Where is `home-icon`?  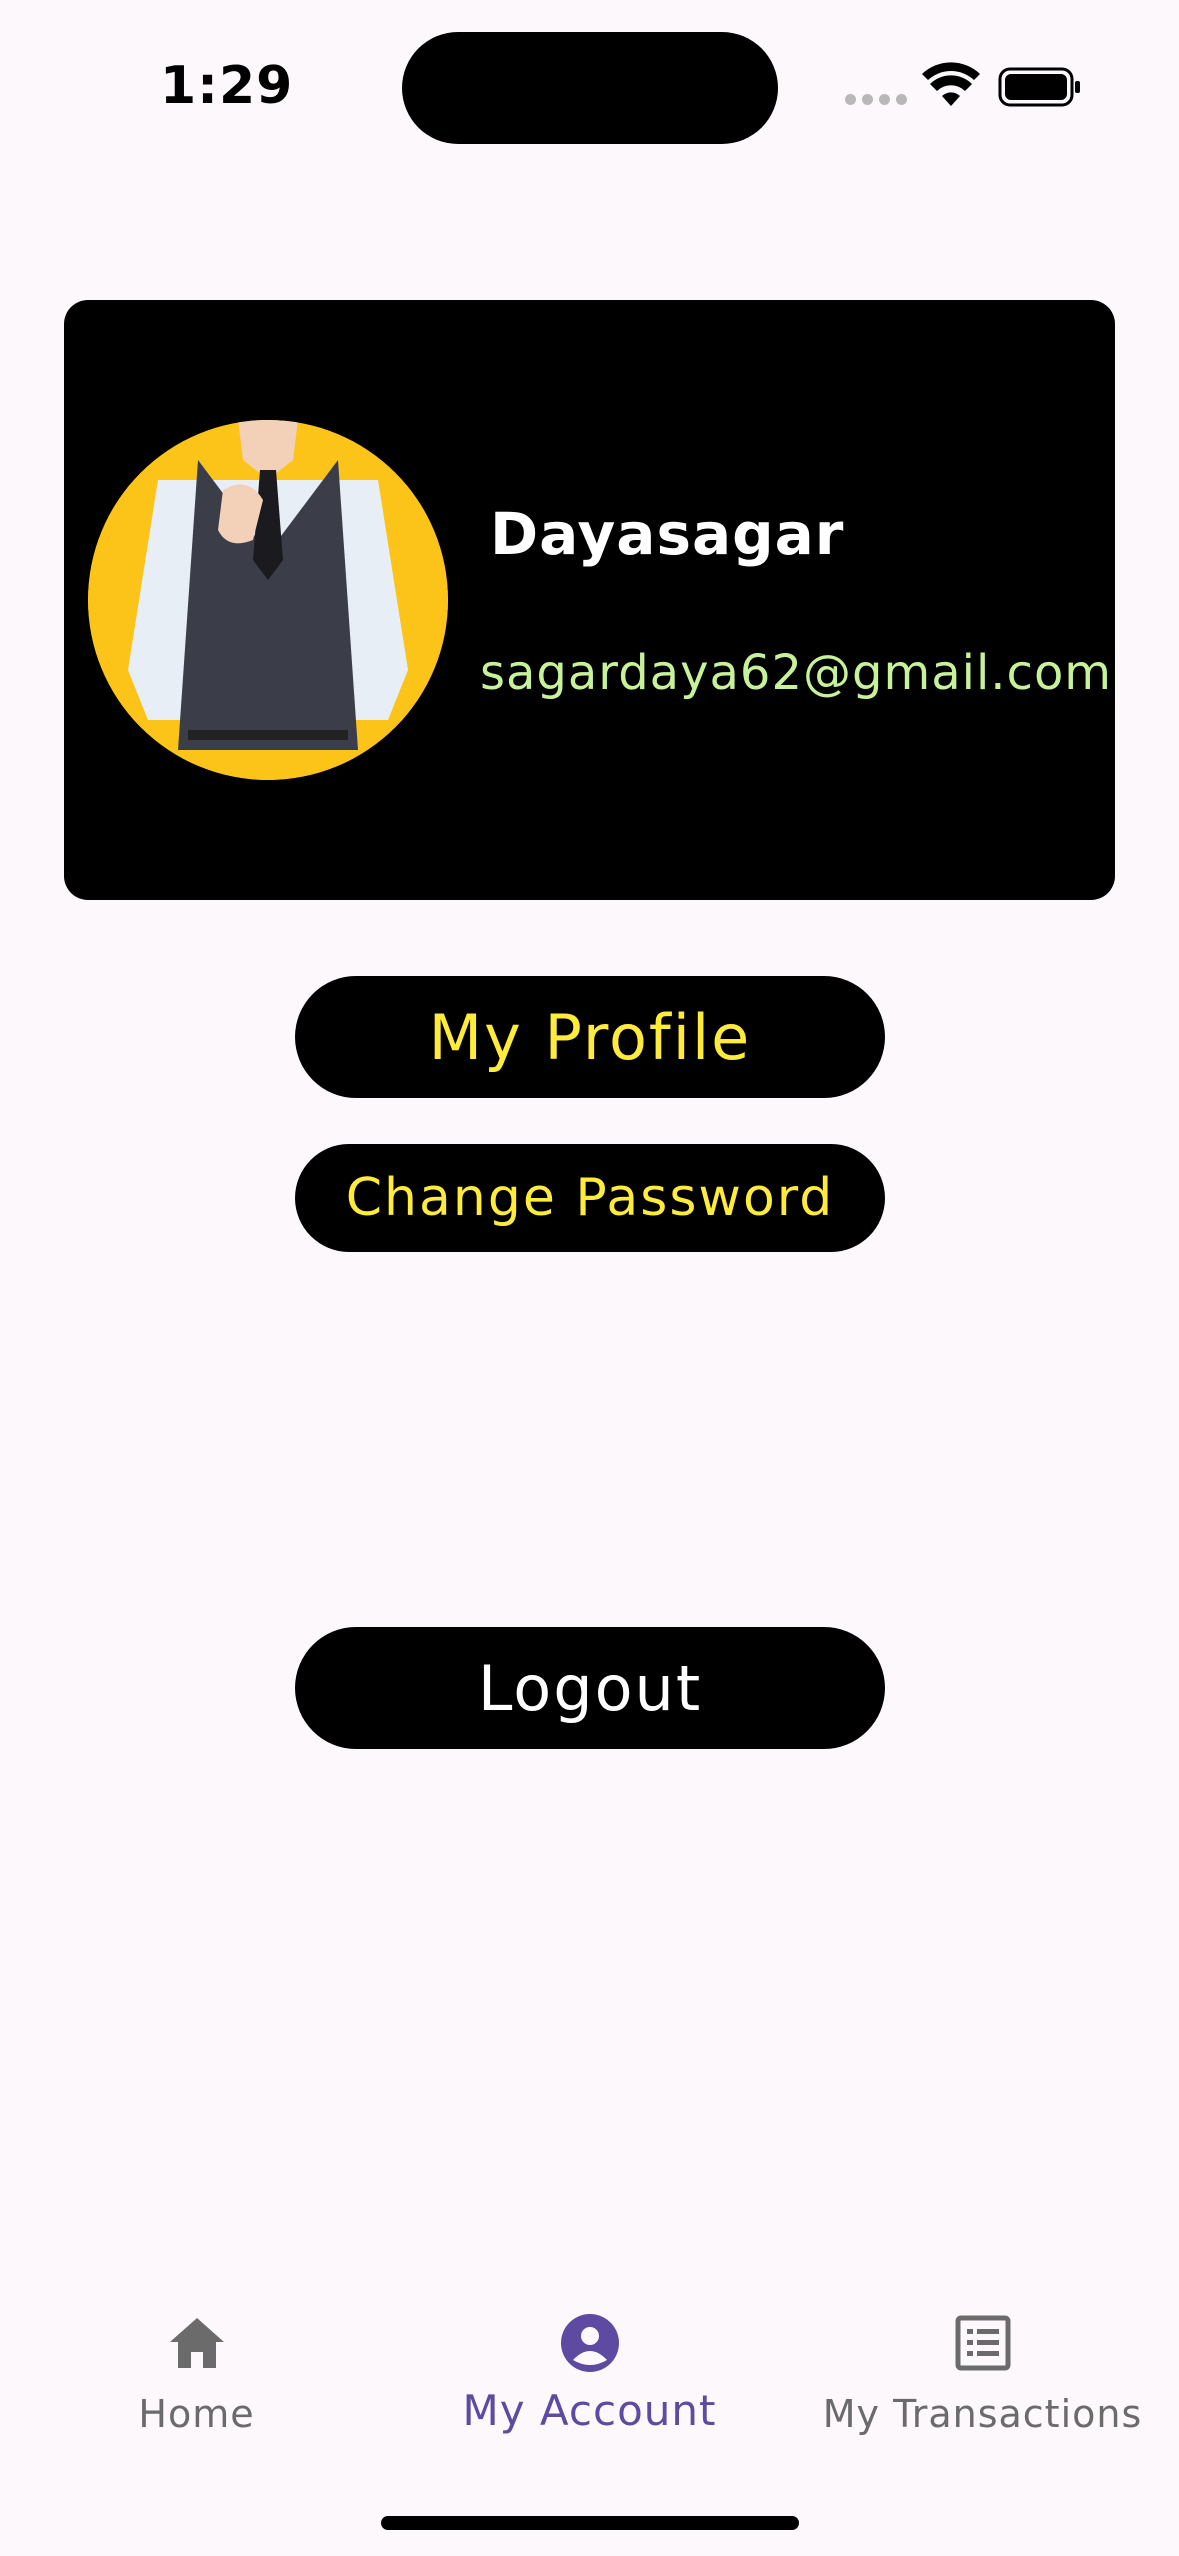
home-icon is located at coordinates (196, 2343).